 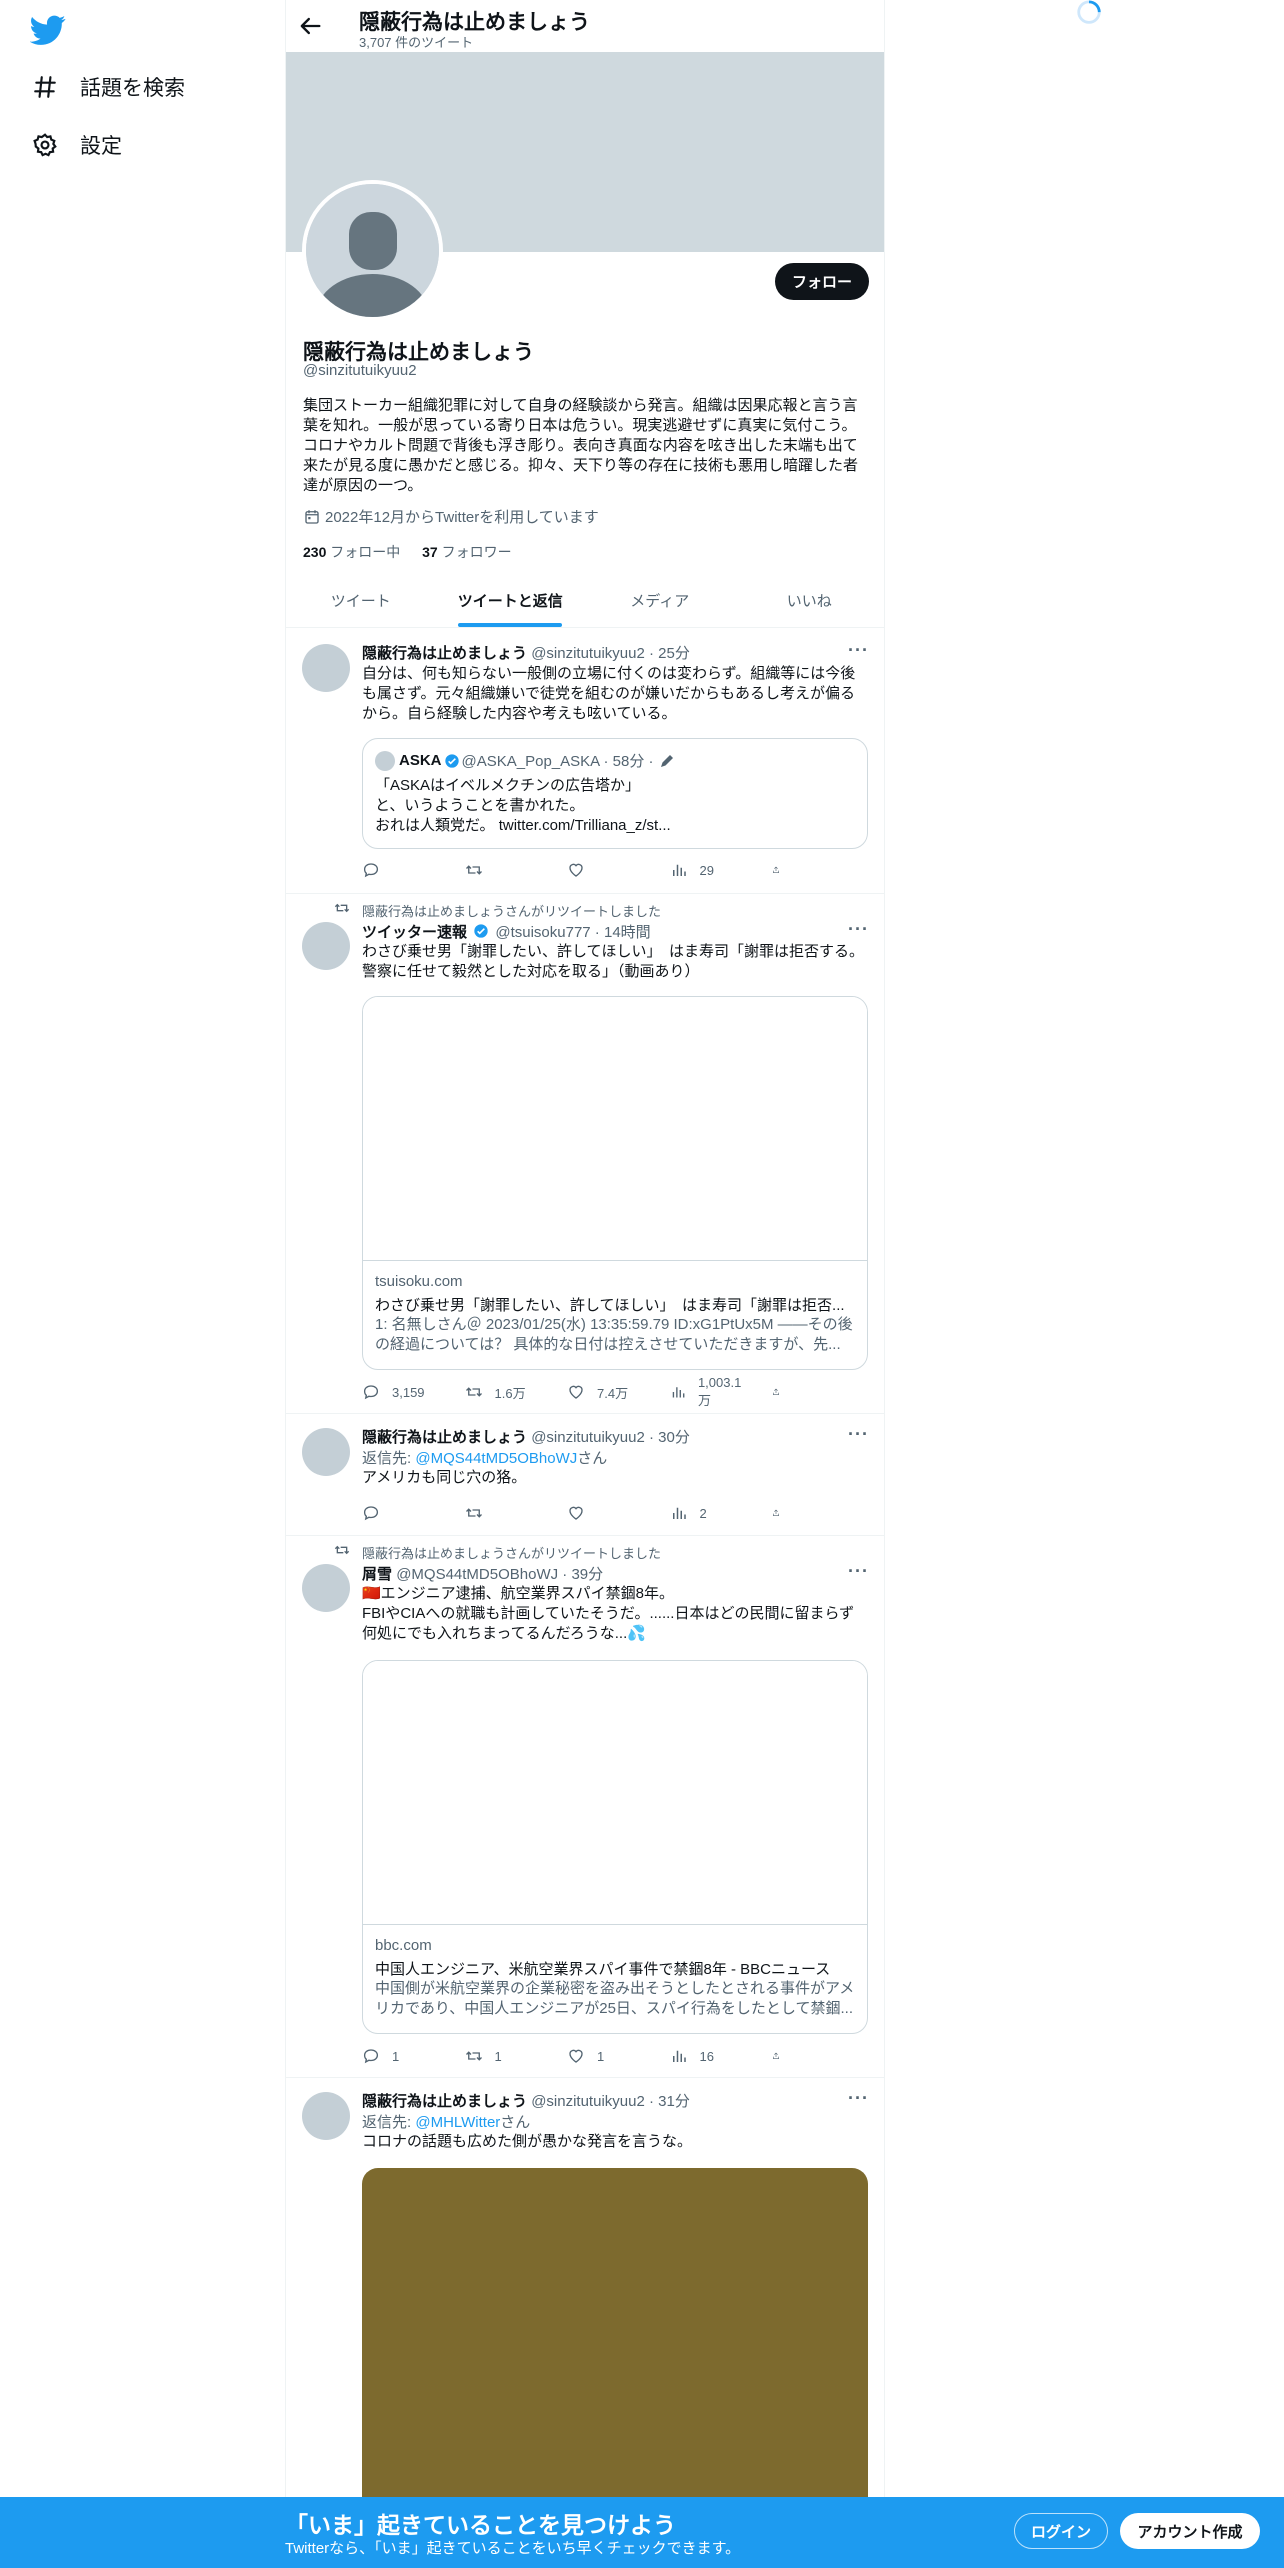 I want to click on reply-button: 3,159, so click(x=402, y=1392).